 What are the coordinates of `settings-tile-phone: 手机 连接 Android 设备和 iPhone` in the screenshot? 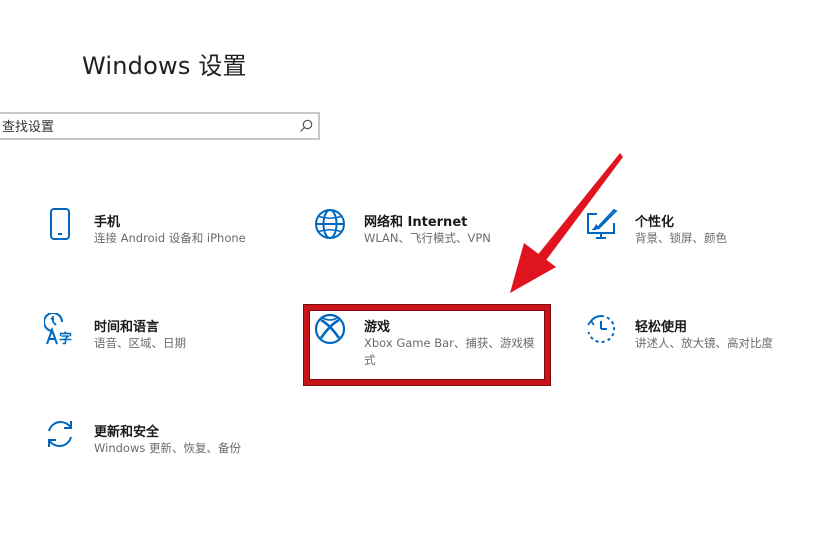 It's located at (159, 238).